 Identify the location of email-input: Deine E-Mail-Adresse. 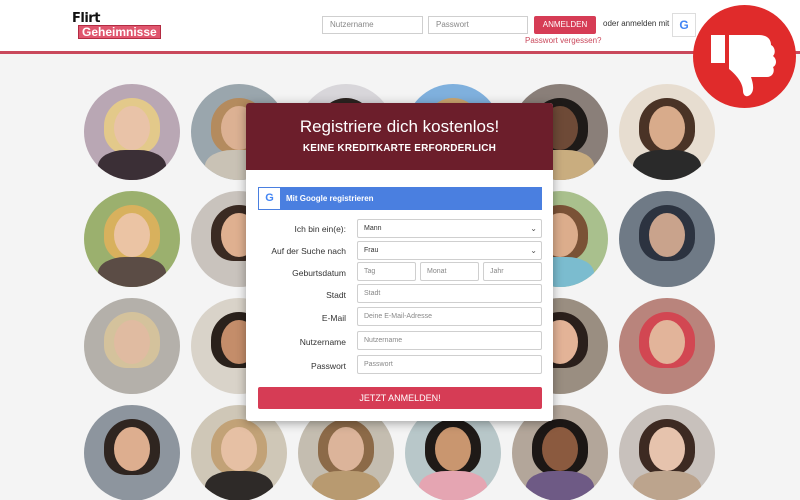
(449, 316).